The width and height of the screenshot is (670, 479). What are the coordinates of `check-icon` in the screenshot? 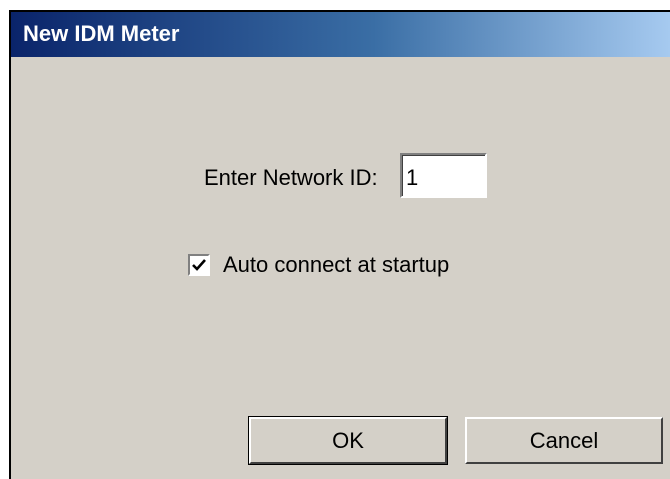 It's located at (199, 265).